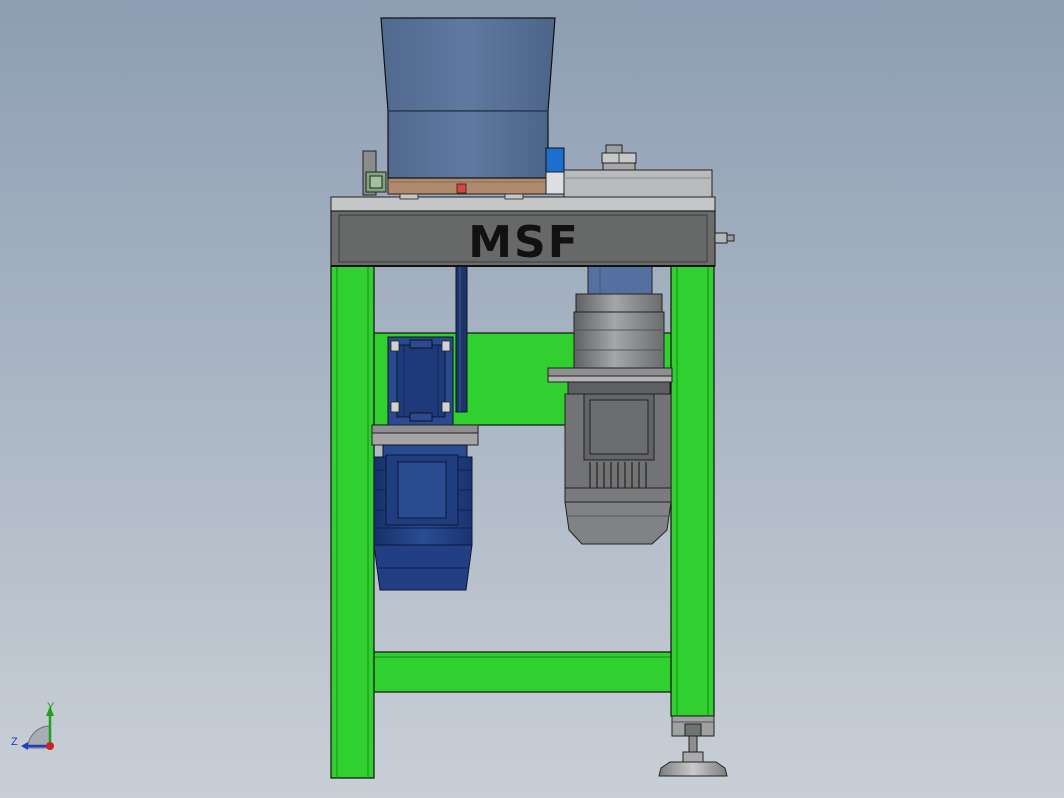  What do you see at coordinates (692, 491) in the screenshot?
I see `frame-right-leg` at bounding box center [692, 491].